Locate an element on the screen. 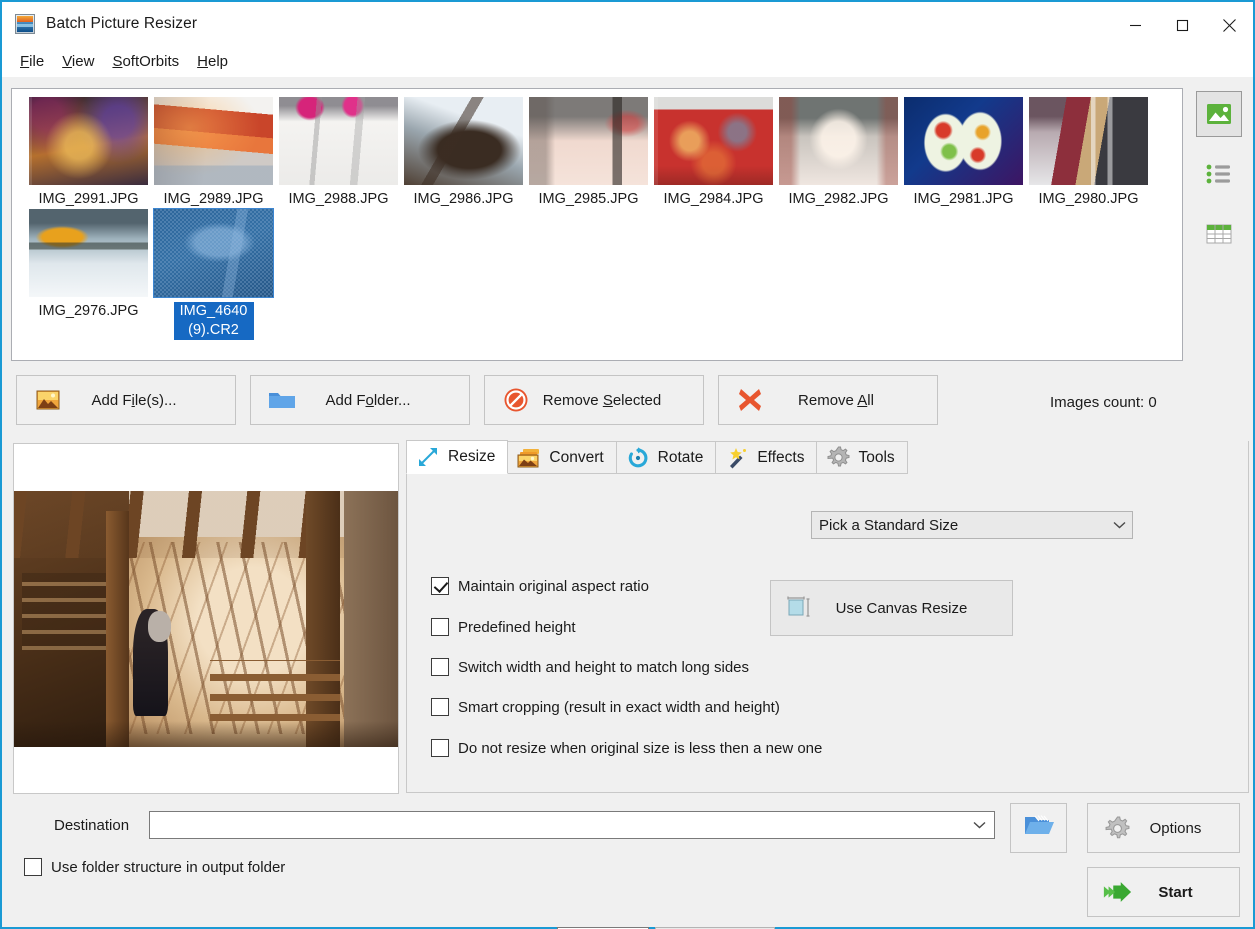 This screenshot has width=1255, height=929. start-button: Start is located at coordinates (1163, 892).